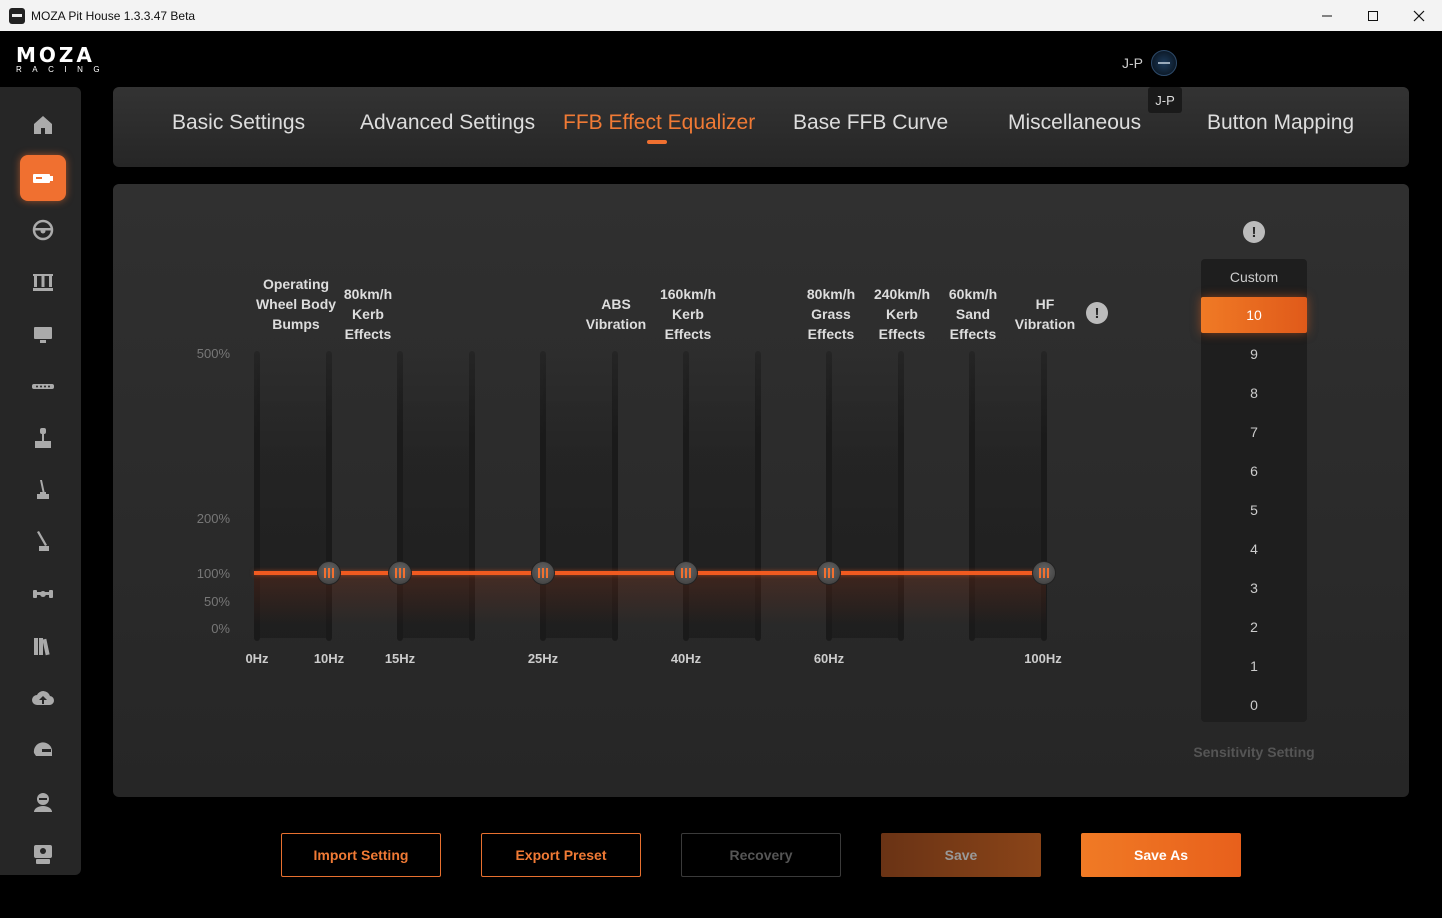  I want to click on flight-yoke-icon, so click(43, 594).